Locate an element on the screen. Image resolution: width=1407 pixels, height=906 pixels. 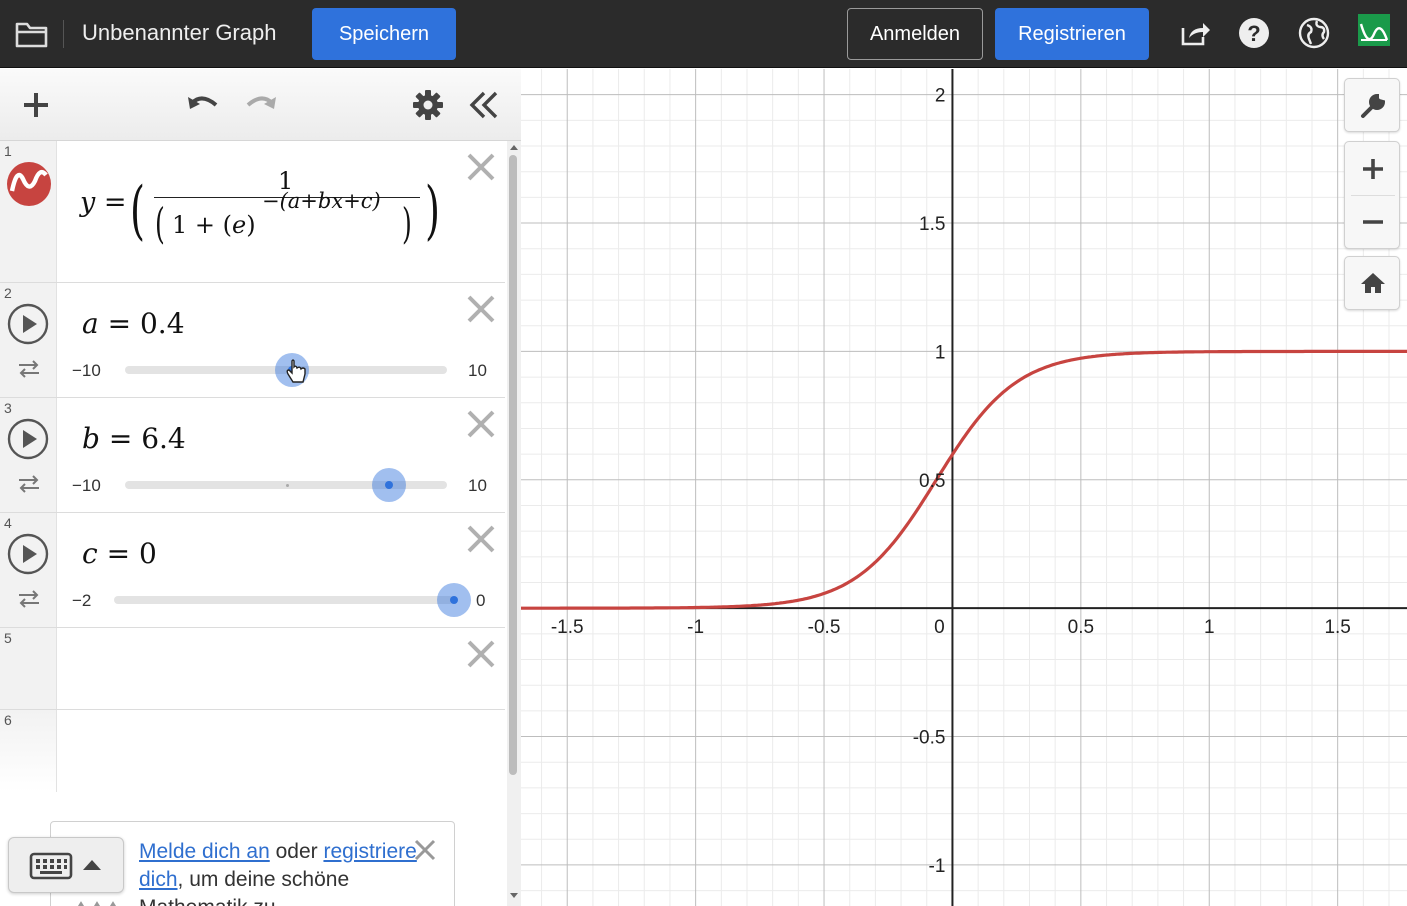
expression-gutter: 2 is located at coordinates (28, 340).